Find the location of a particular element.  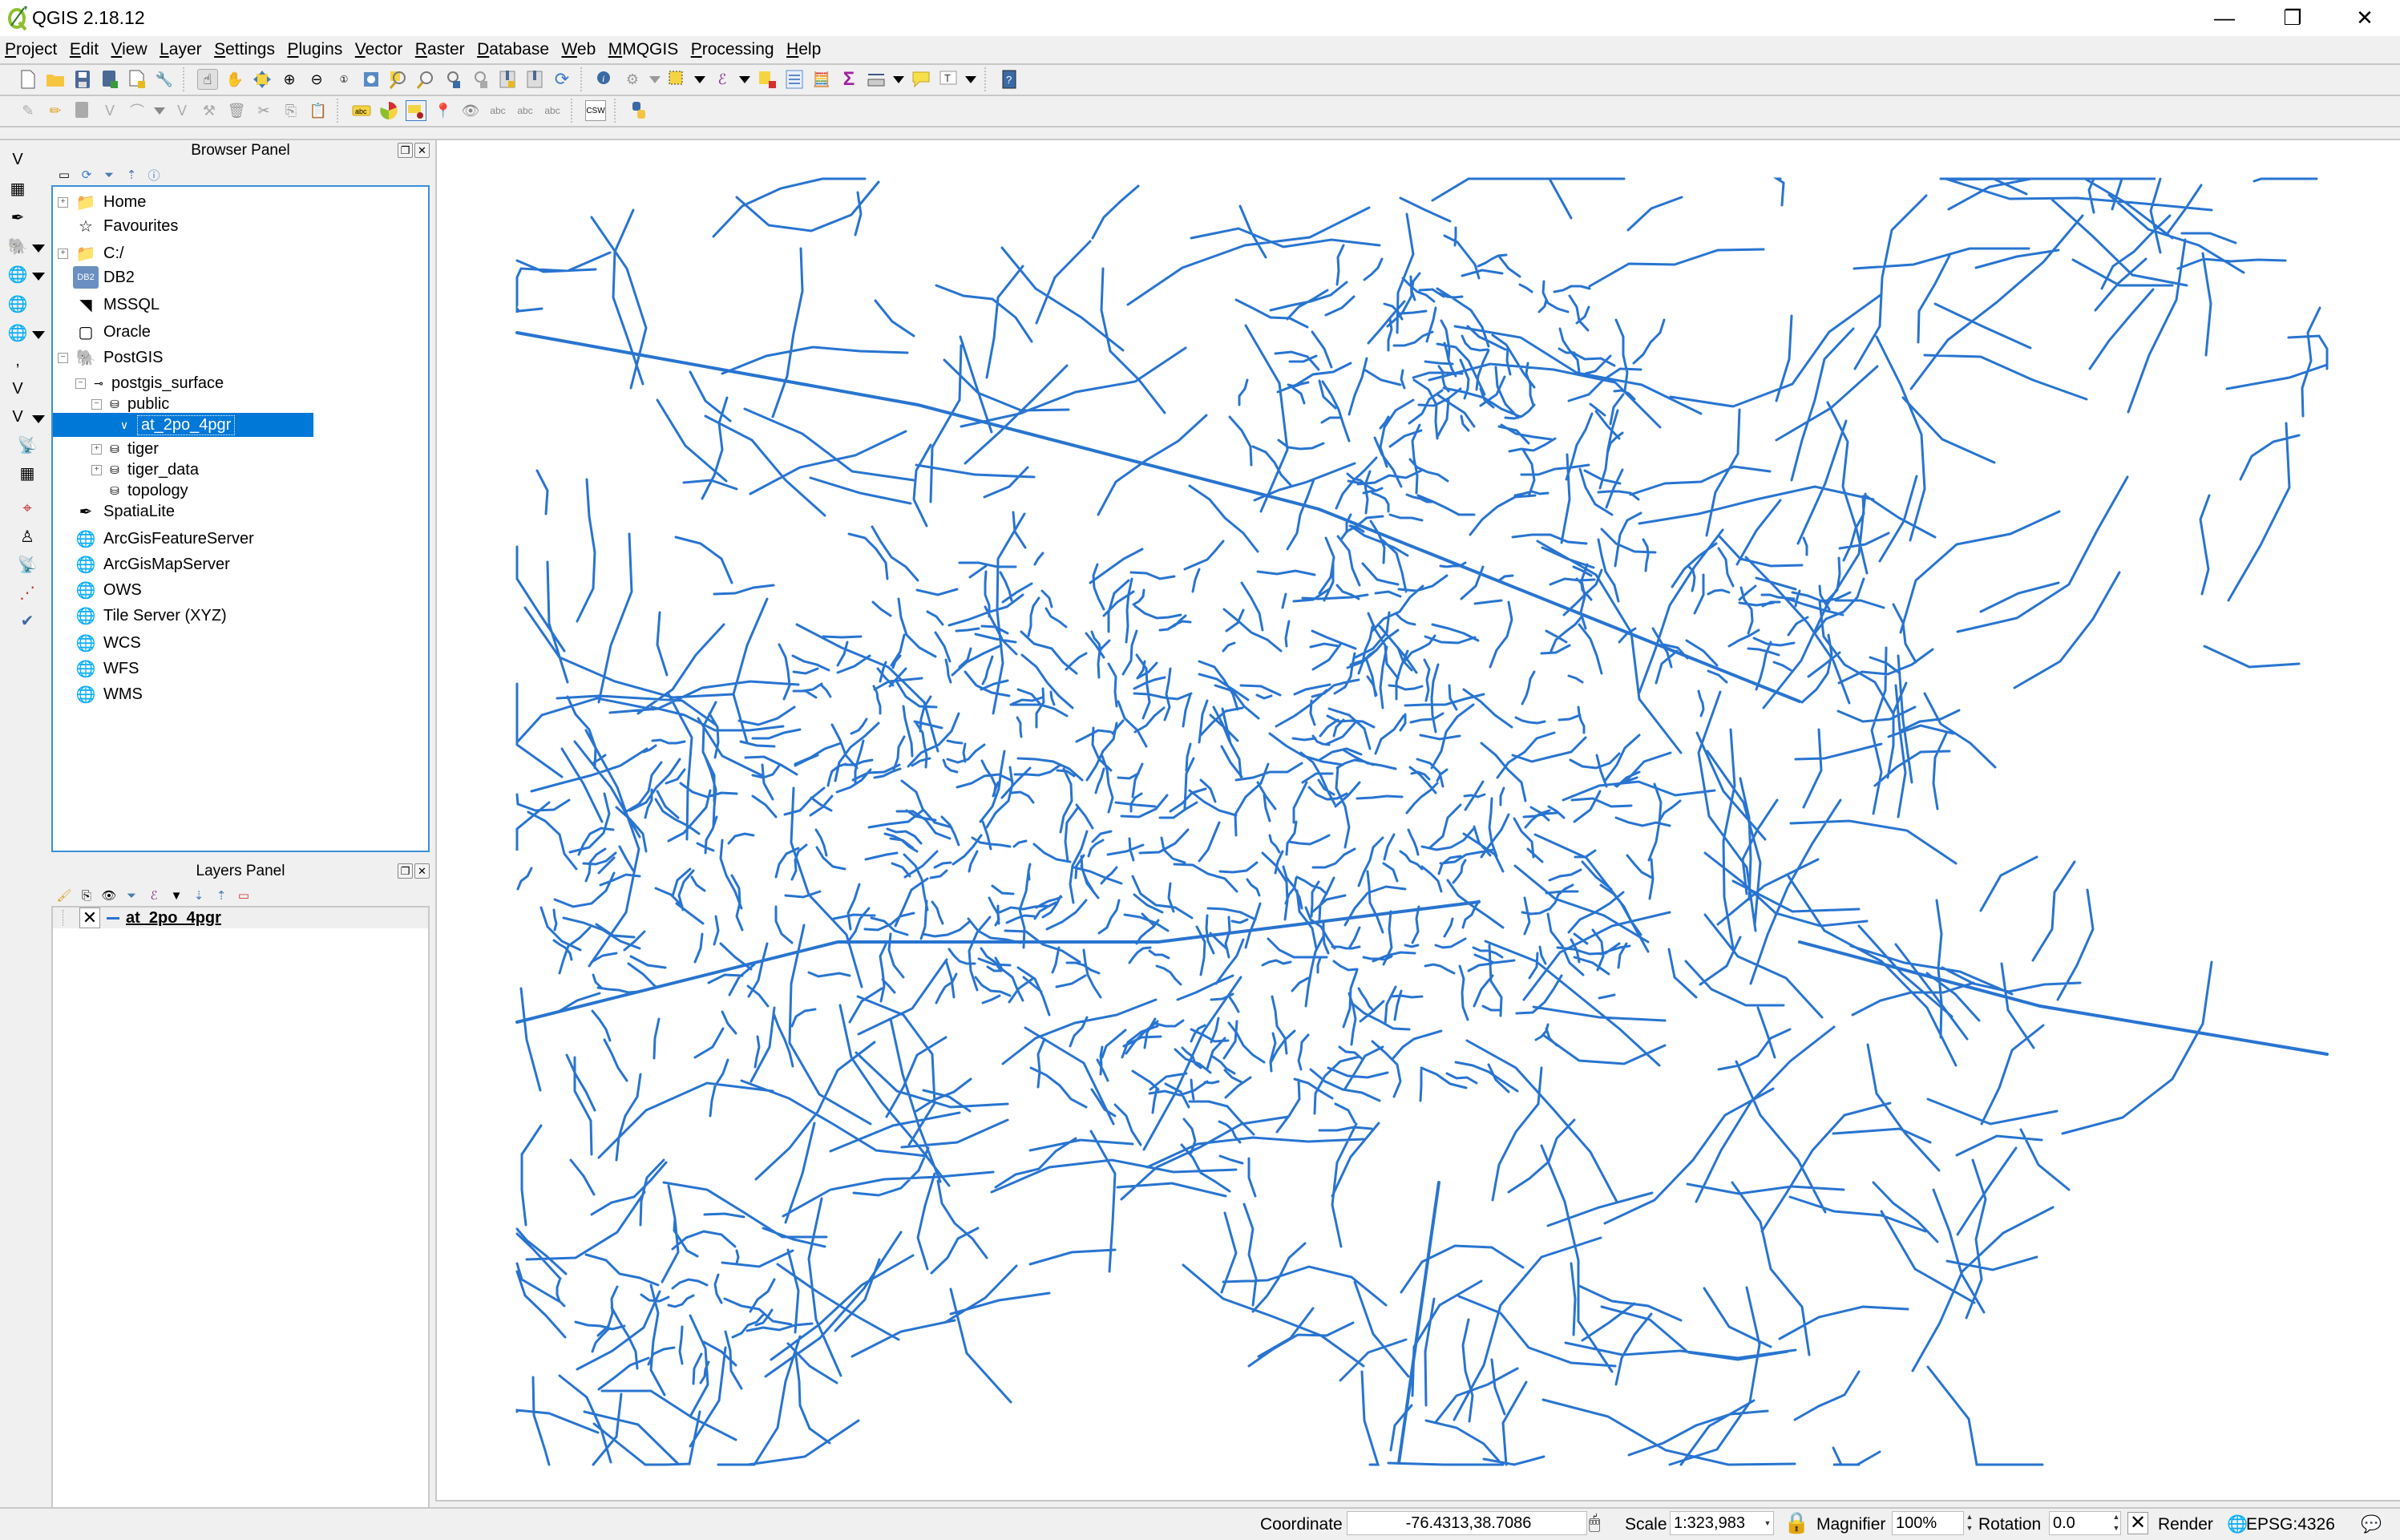

menu-view: View is located at coordinates (128, 48).